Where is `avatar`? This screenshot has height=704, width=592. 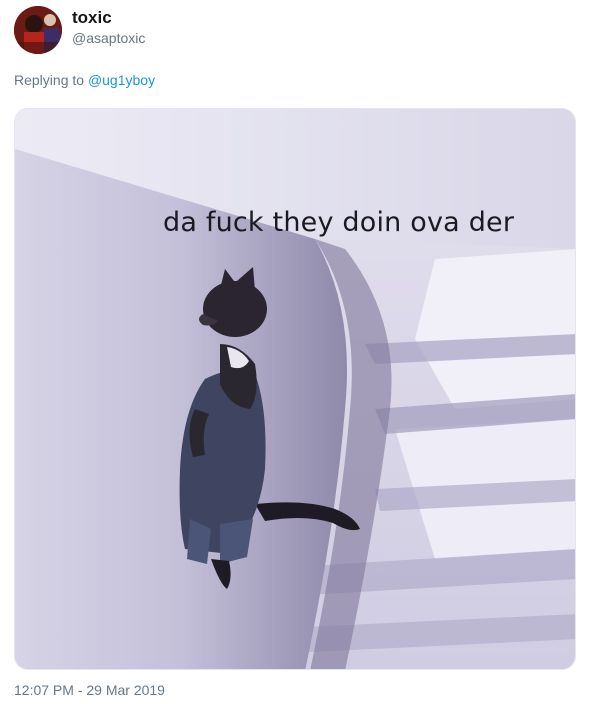
avatar is located at coordinates (38, 30).